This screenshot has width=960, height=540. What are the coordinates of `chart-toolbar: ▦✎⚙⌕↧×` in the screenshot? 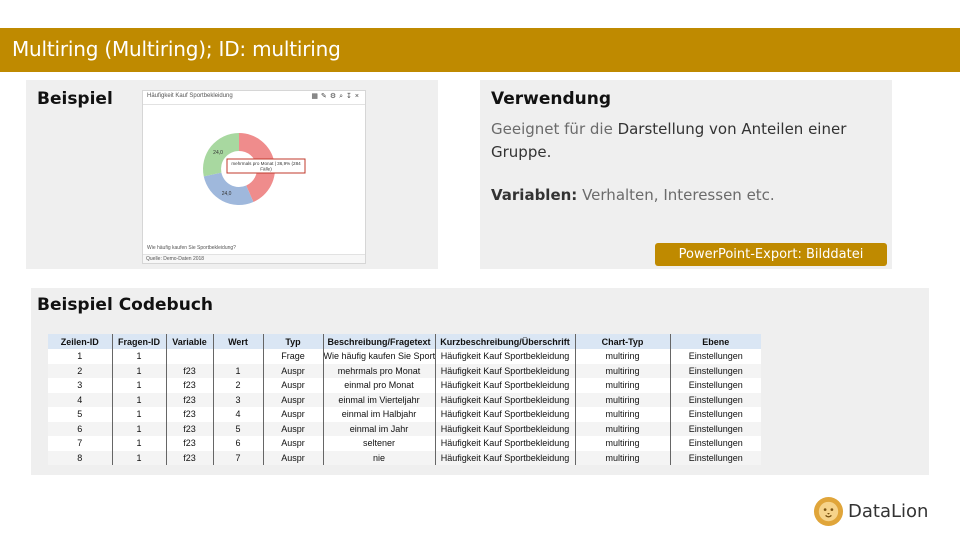 It's located at (336, 96).